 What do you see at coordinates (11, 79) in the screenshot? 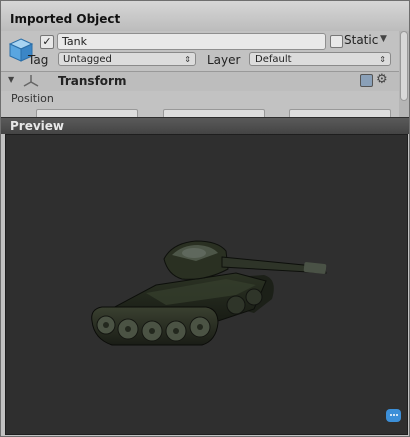
I see `foldout-arrow-icon: ▼` at bounding box center [11, 79].